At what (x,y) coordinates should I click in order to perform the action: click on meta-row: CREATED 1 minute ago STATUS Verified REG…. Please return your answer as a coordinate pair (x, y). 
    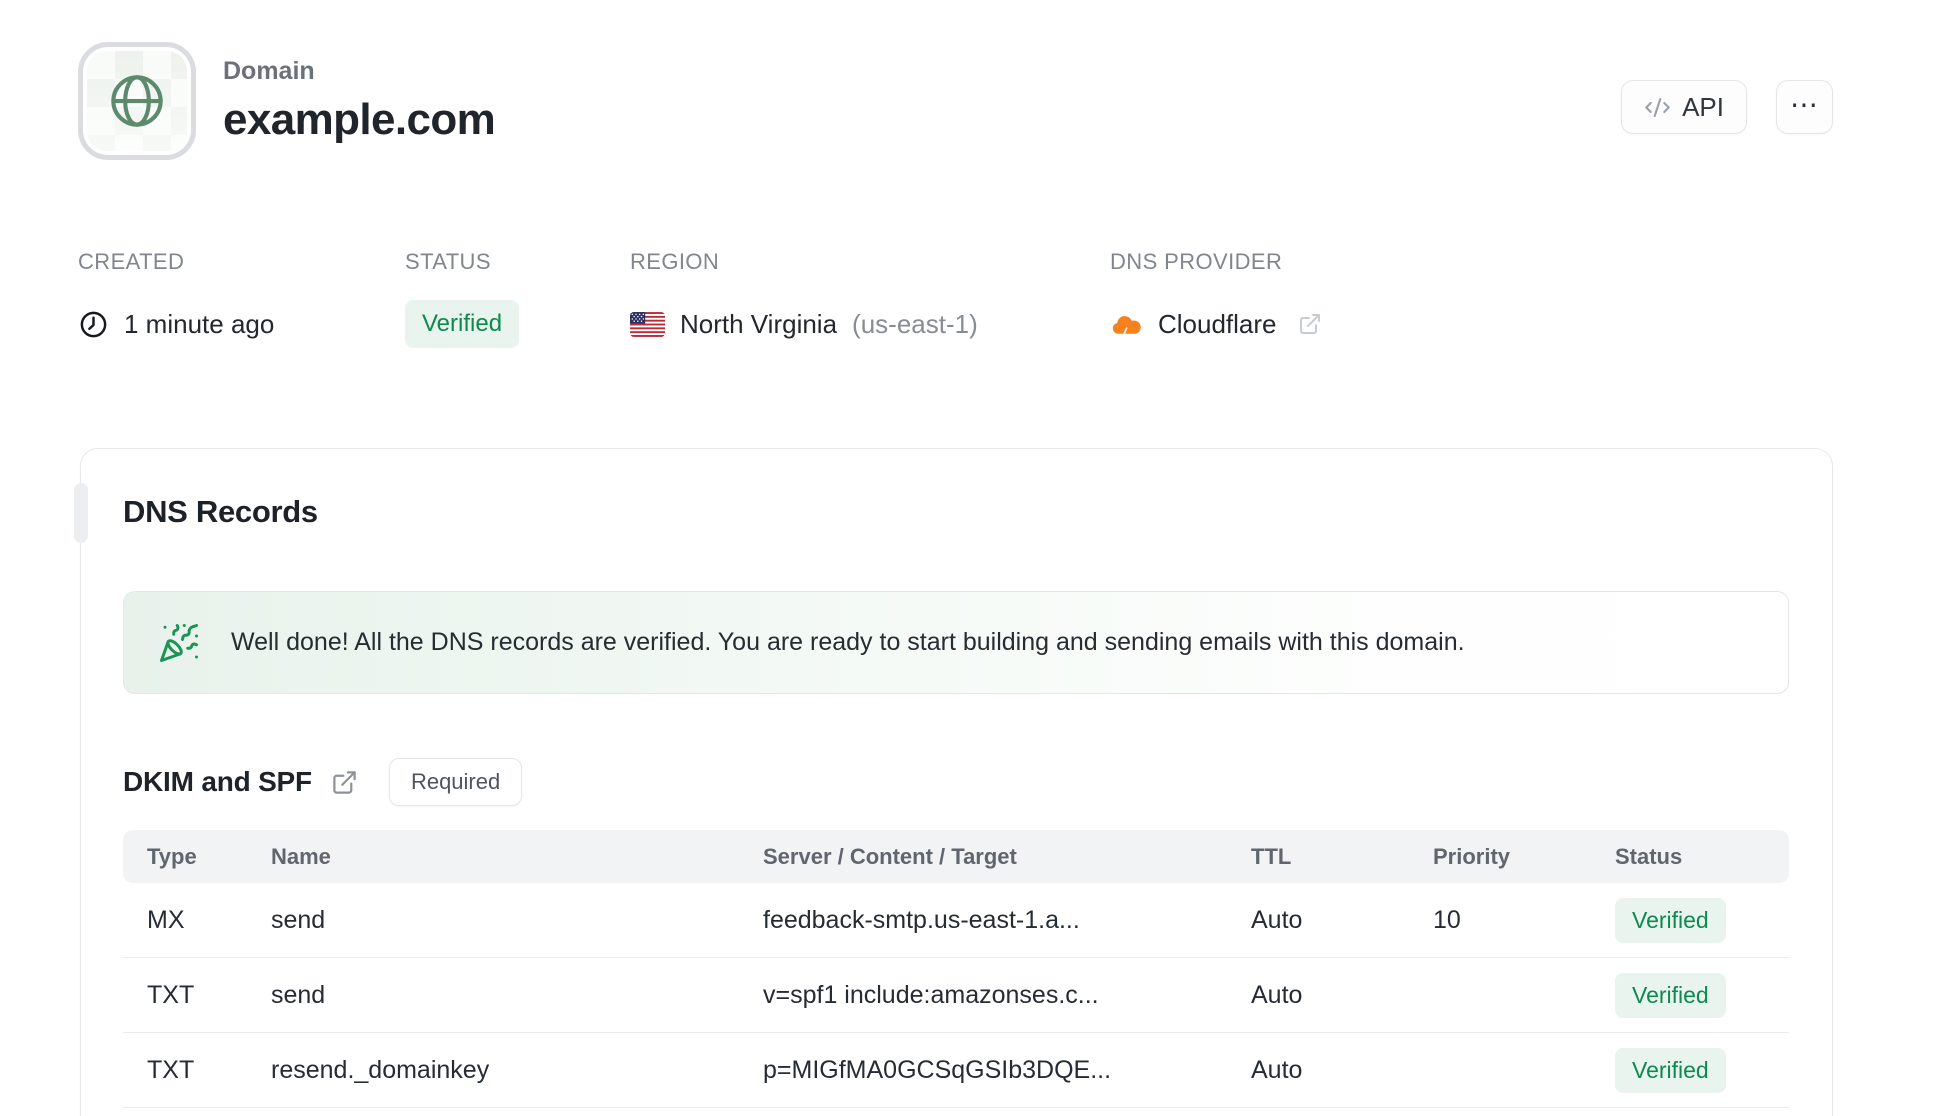
    Looking at the image, I should click on (972, 300).